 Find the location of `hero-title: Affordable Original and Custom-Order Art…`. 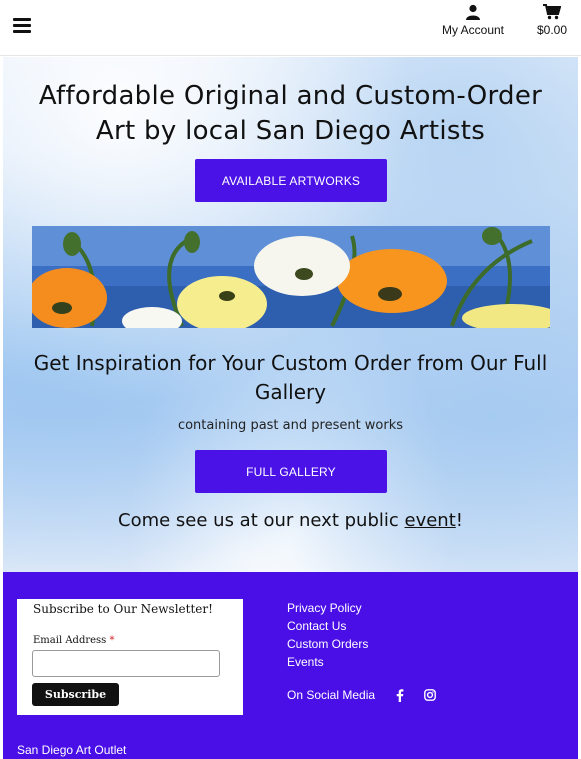

hero-title: Affordable Original and Custom-Order Art… is located at coordinates (290, 113).